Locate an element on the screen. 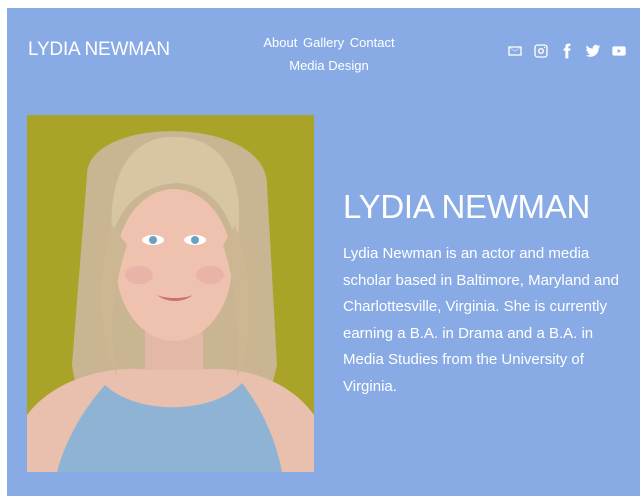 The image size is (642, 499). nav-media-design: Media Design is located at coordinates (329, 65).